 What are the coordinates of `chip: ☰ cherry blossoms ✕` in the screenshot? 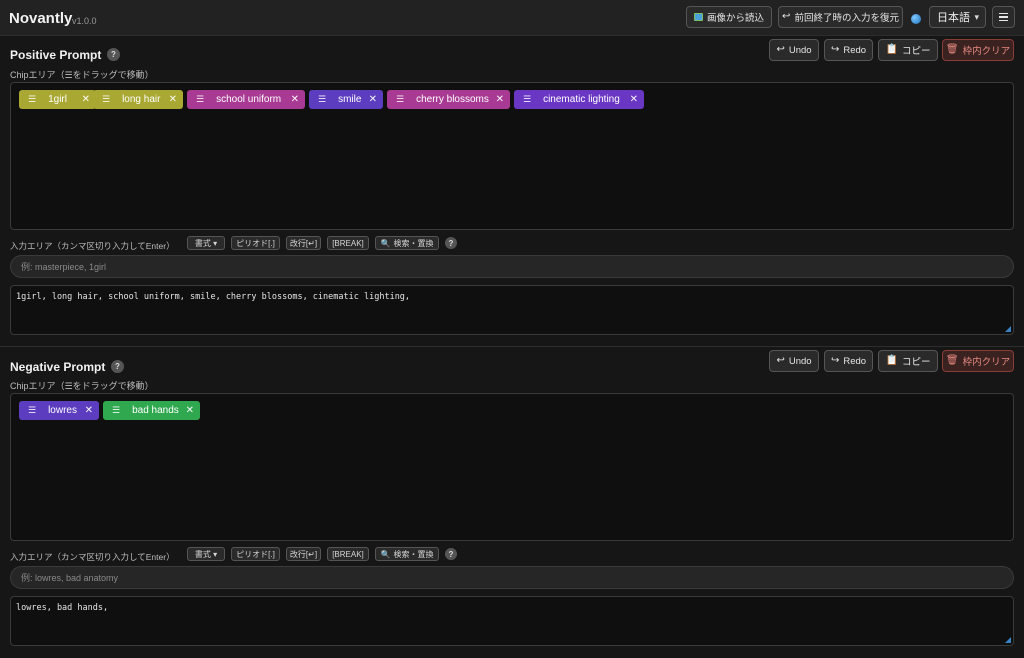 It's located at (448, 99).